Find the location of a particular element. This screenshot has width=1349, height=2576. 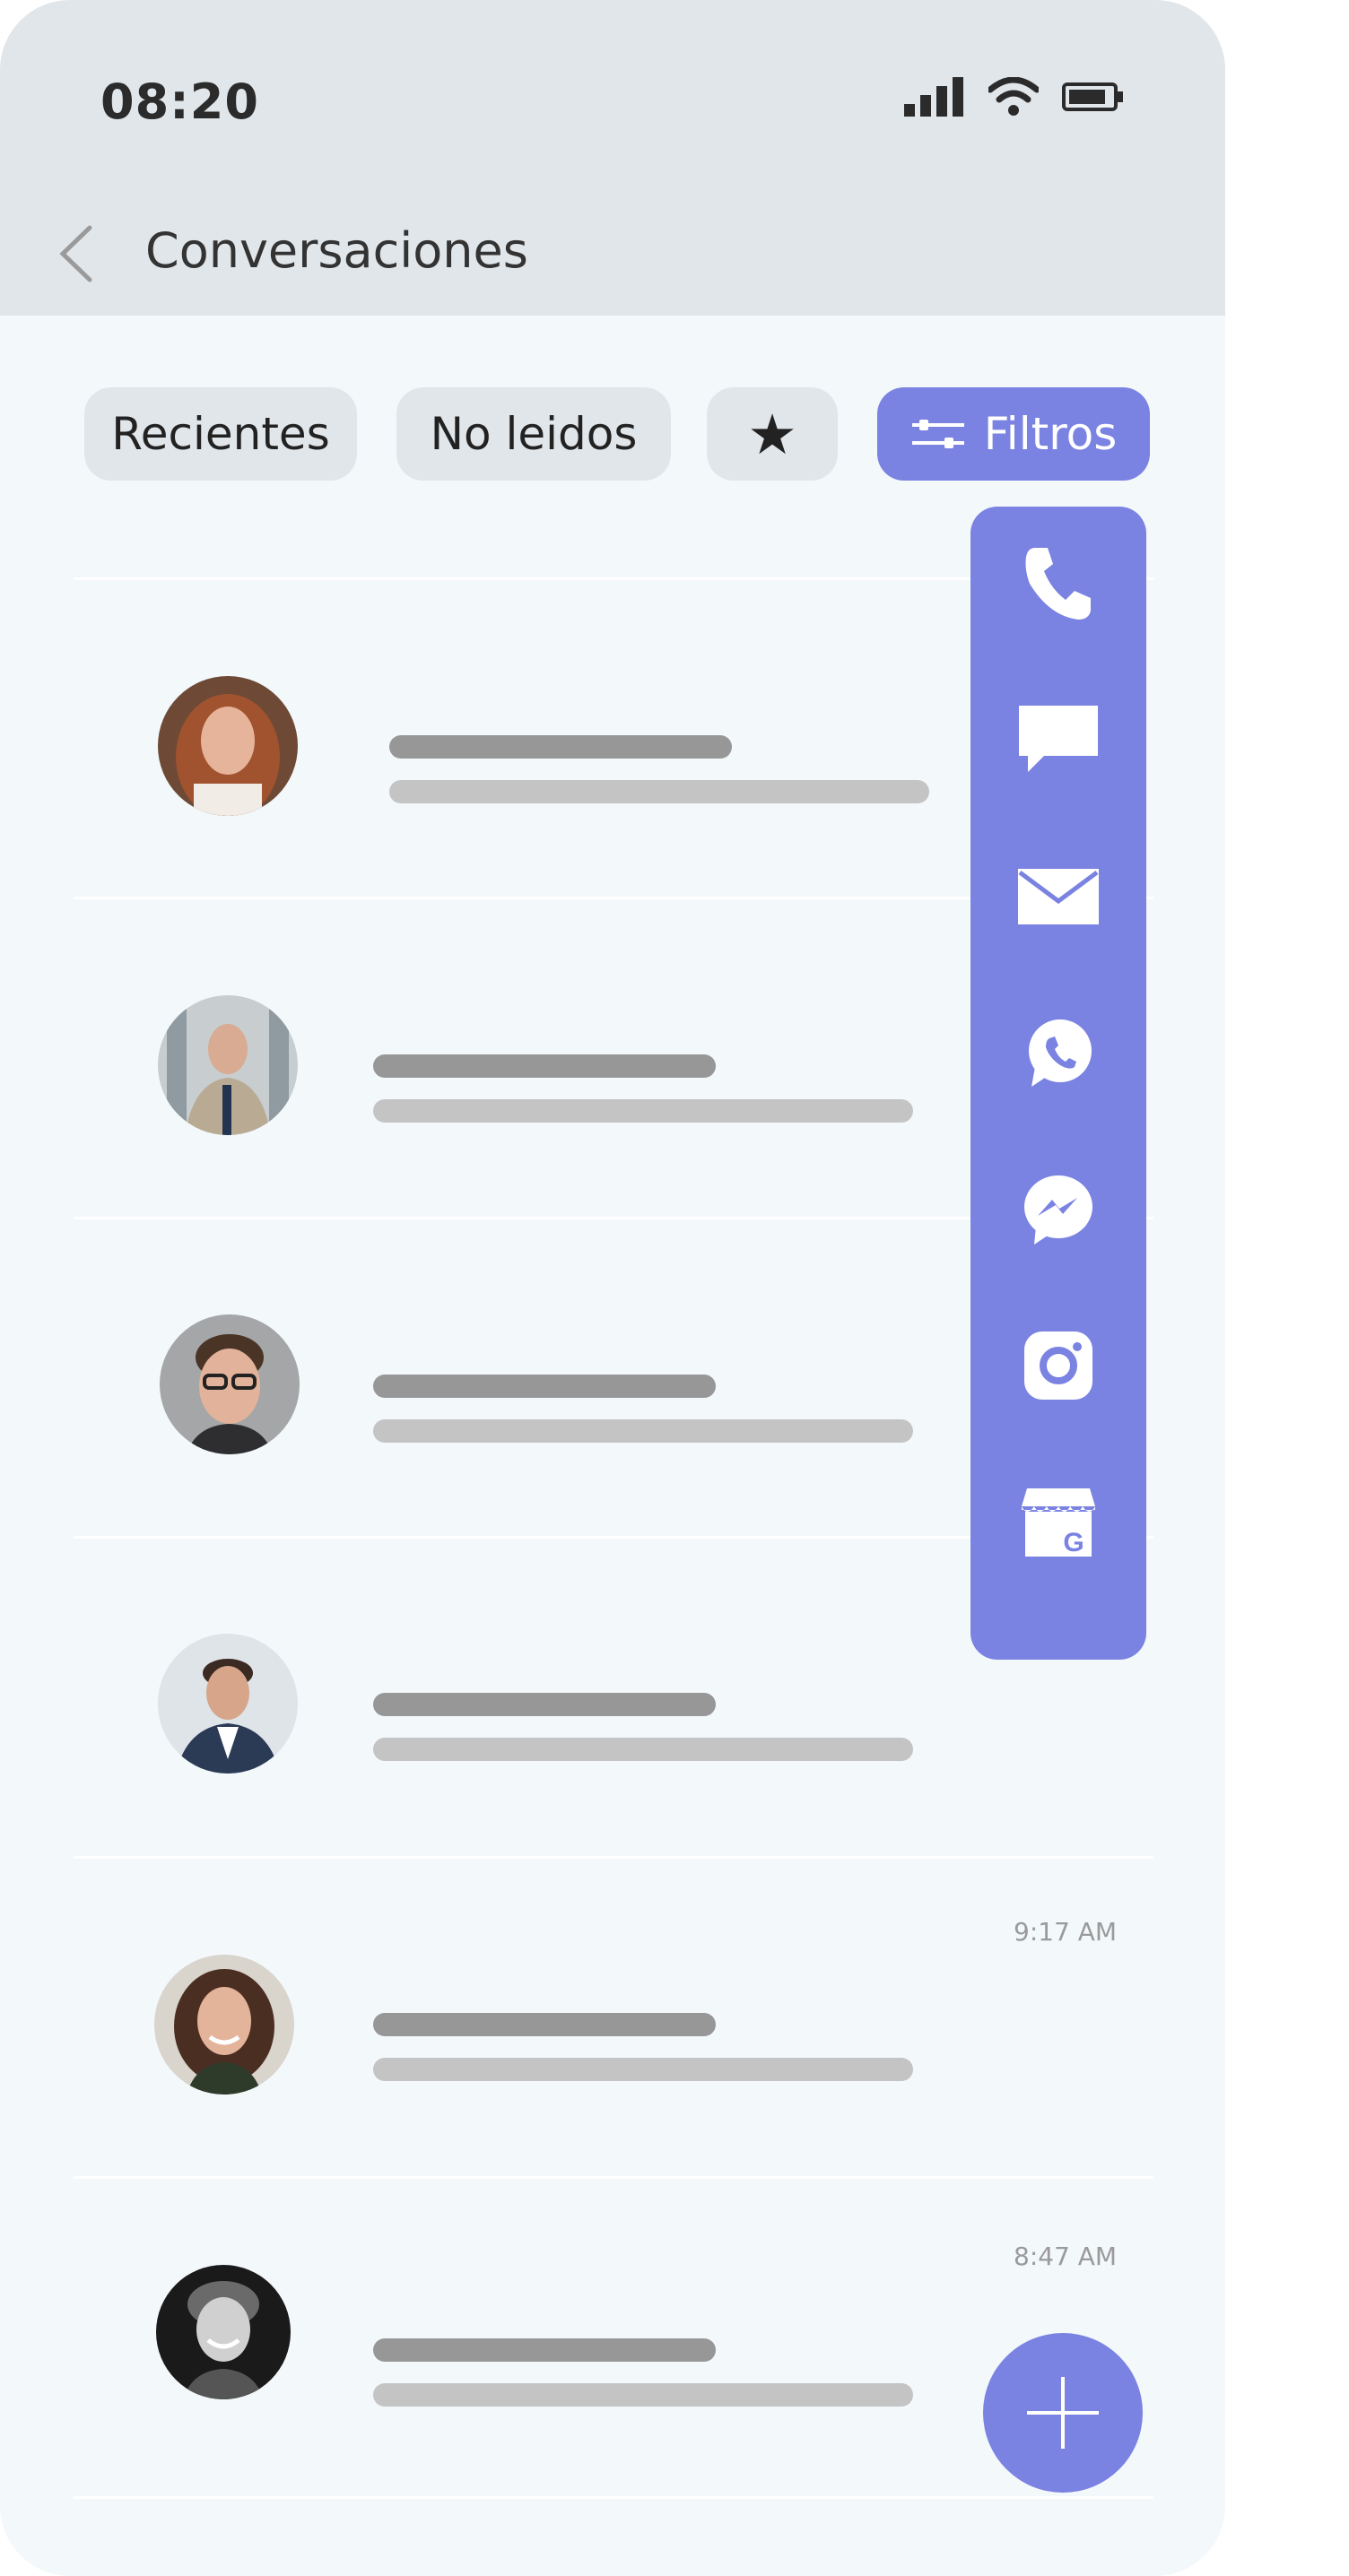

channel-messenger-button is located at coordinates (1058, 1209).